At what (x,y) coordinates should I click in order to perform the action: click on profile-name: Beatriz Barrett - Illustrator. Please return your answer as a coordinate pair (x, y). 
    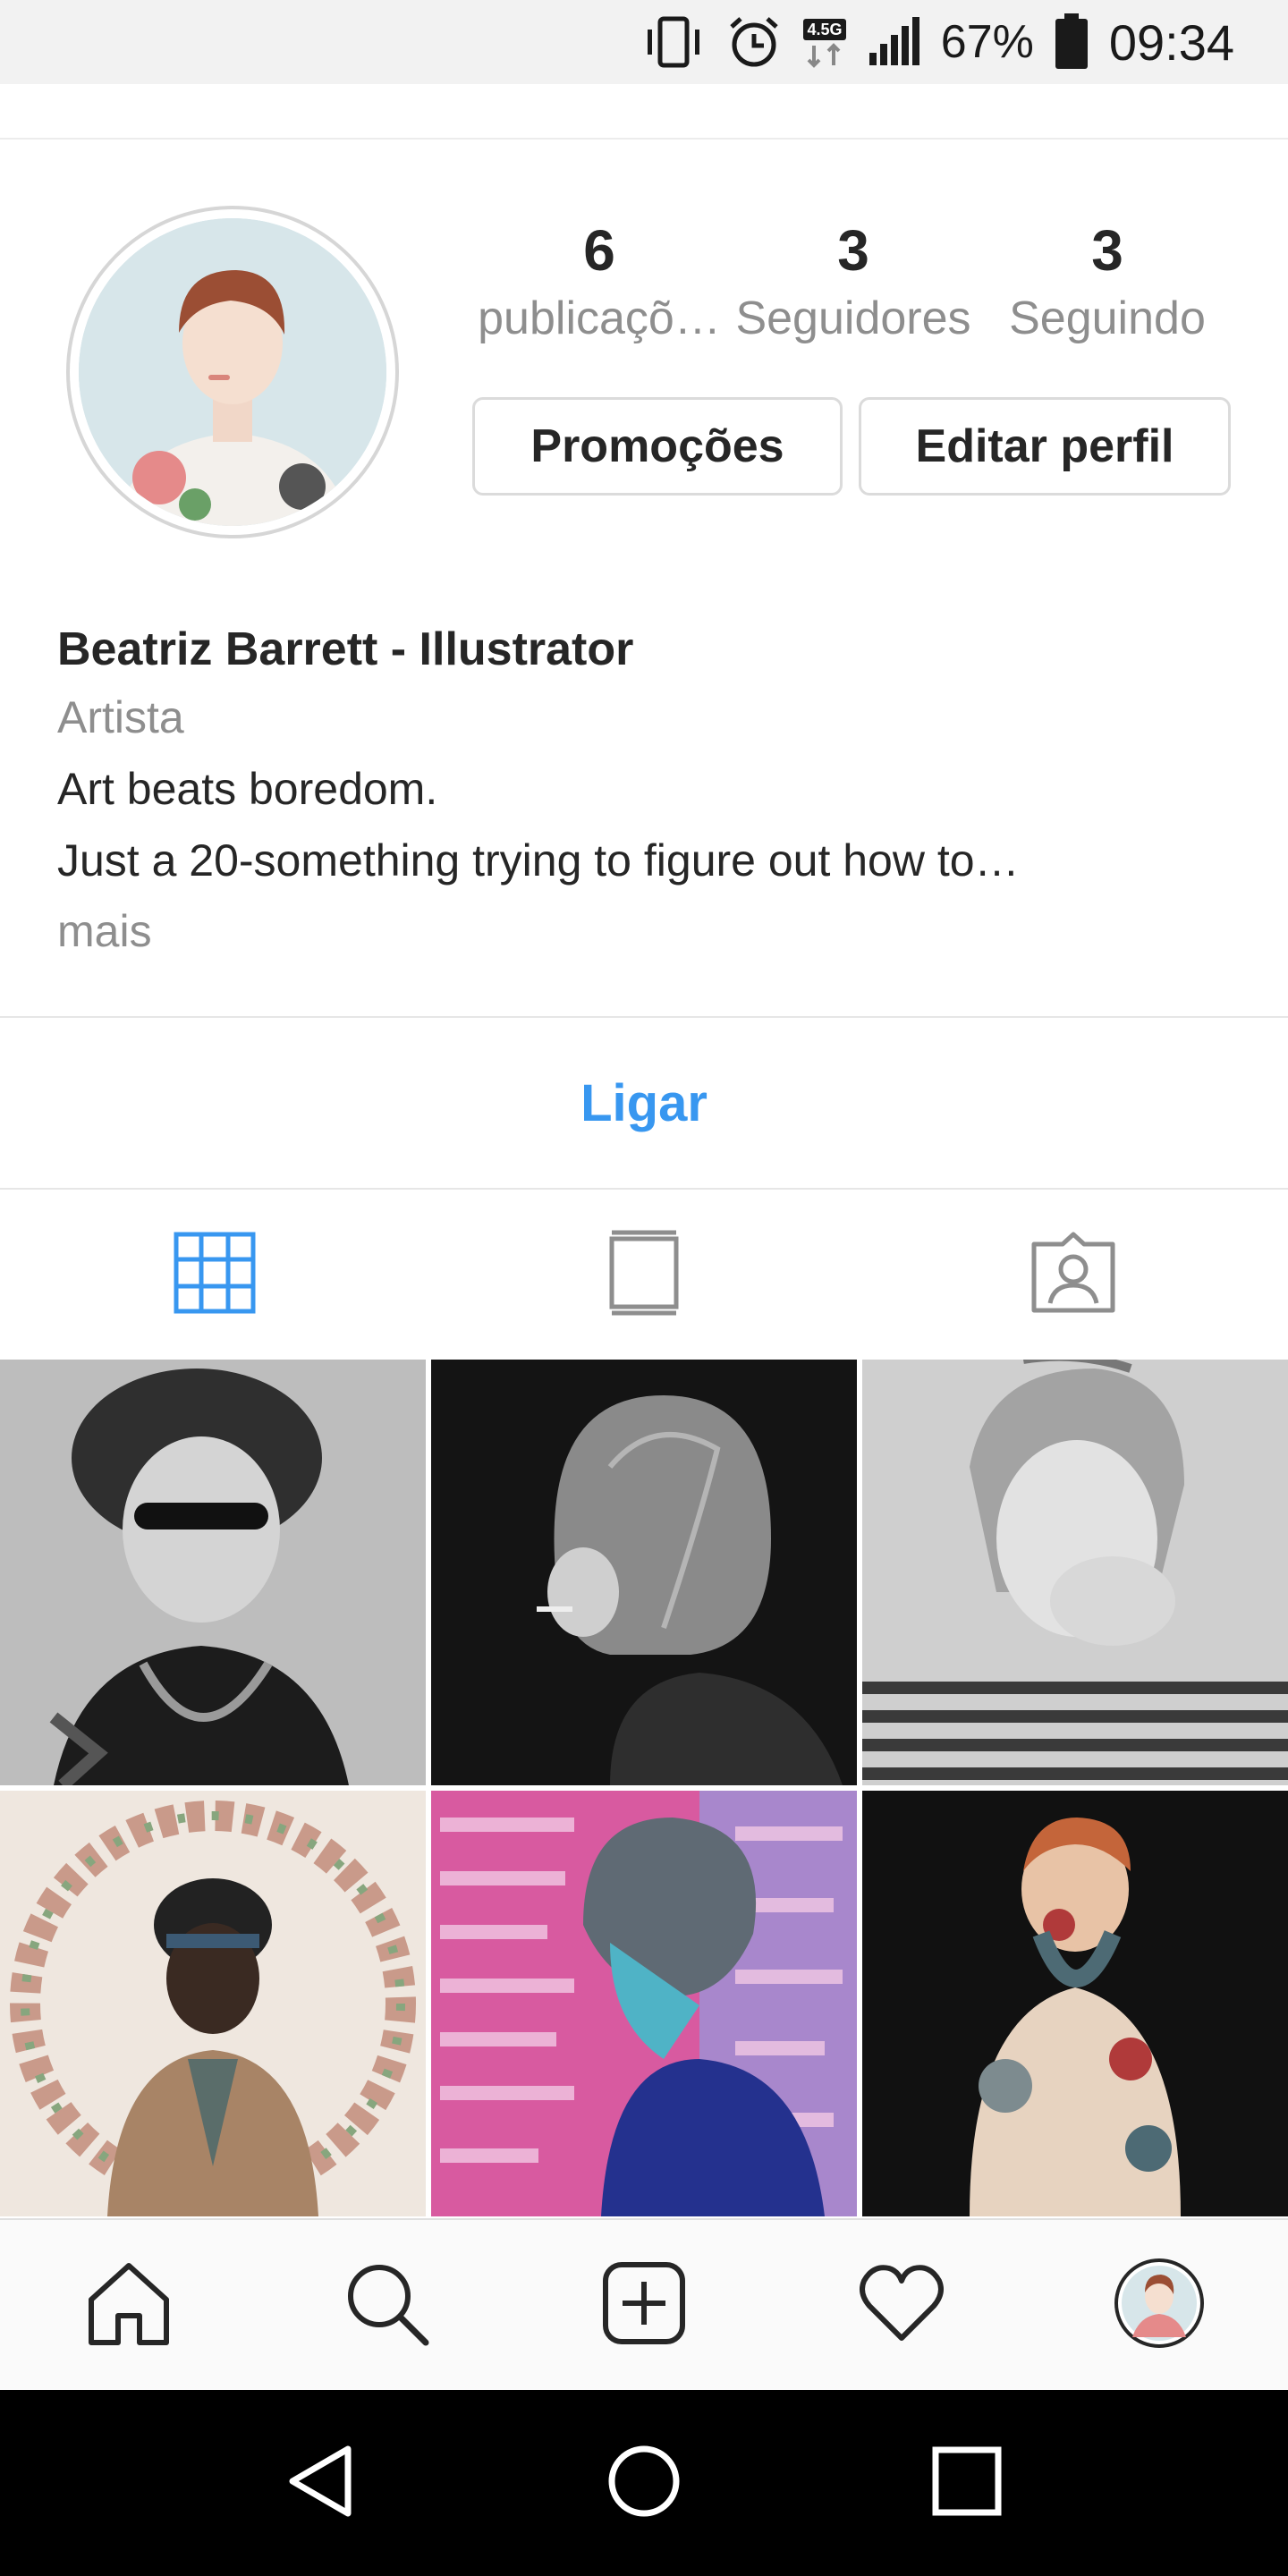
    Looking at the image, I should click on (345, 649).